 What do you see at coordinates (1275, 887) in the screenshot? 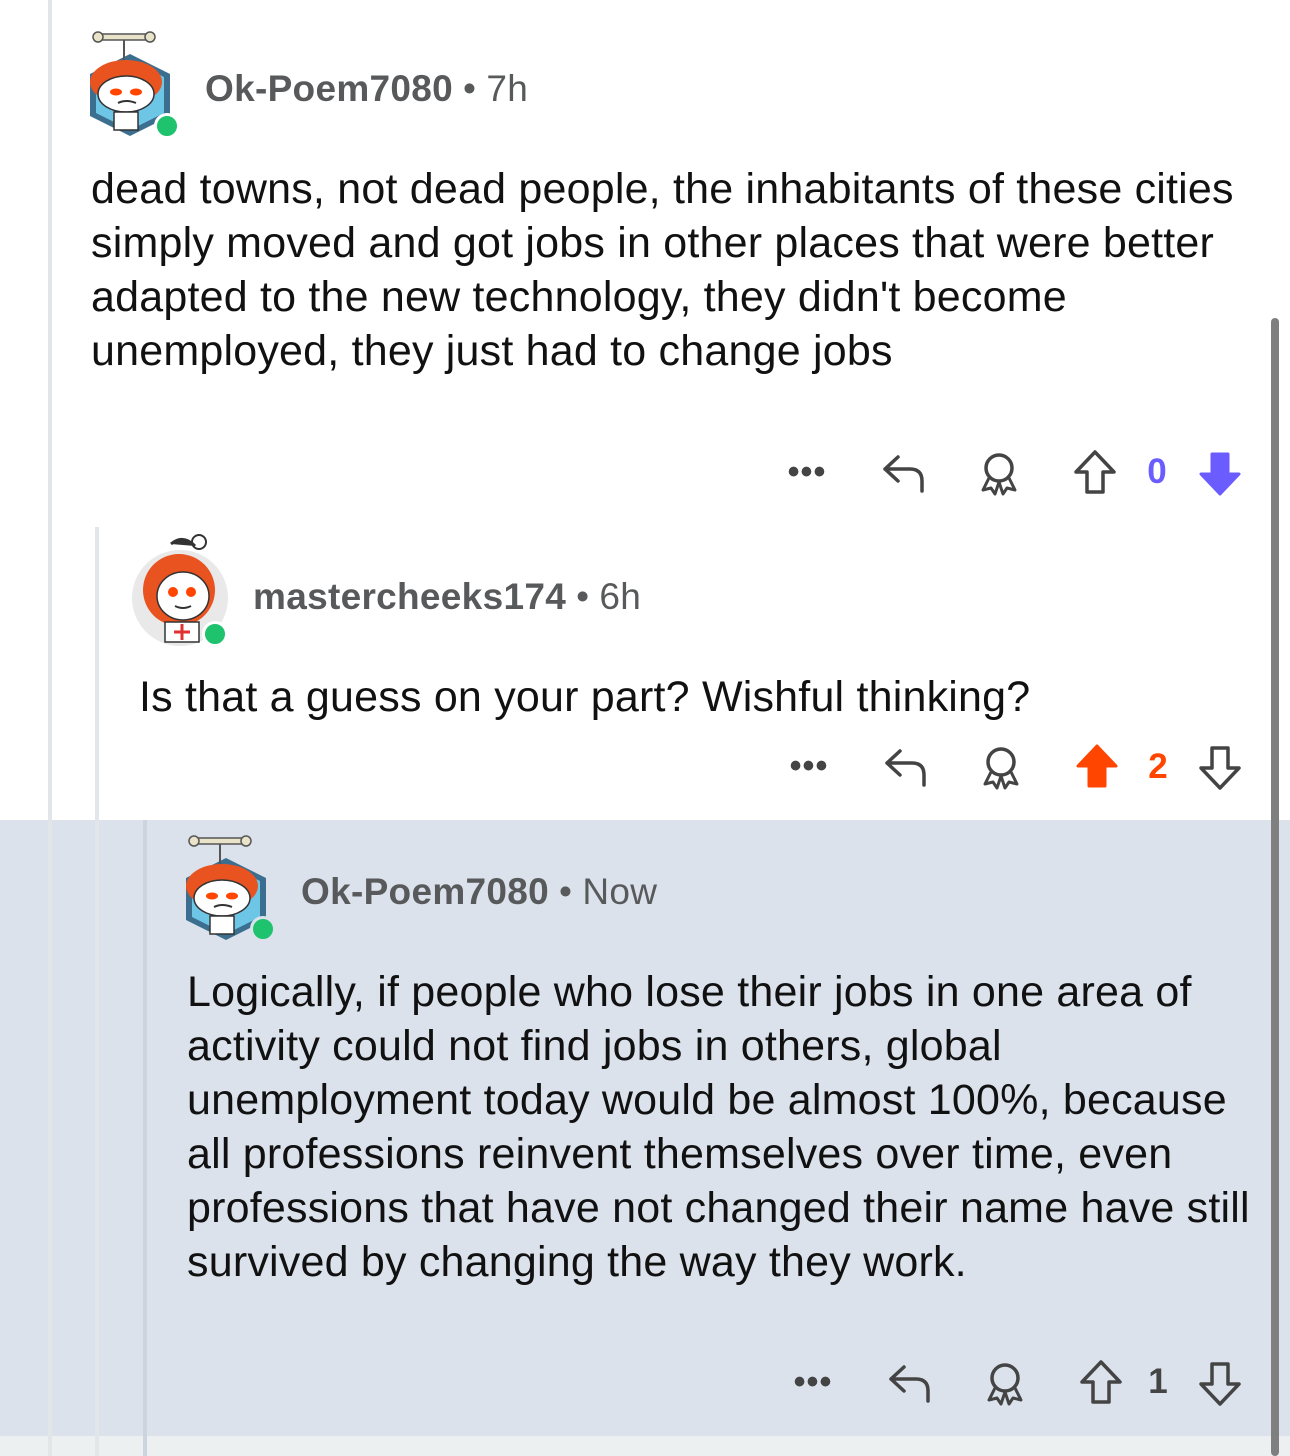
I see `scrollbar` at bounding box center [1275, 887].